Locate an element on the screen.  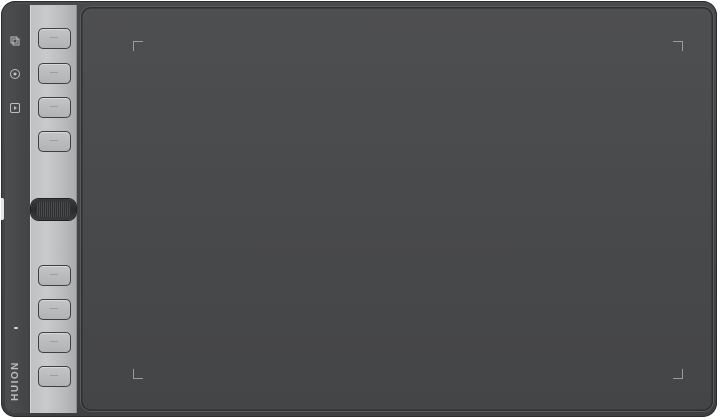
usb-port is located at coordinates (2, 209).